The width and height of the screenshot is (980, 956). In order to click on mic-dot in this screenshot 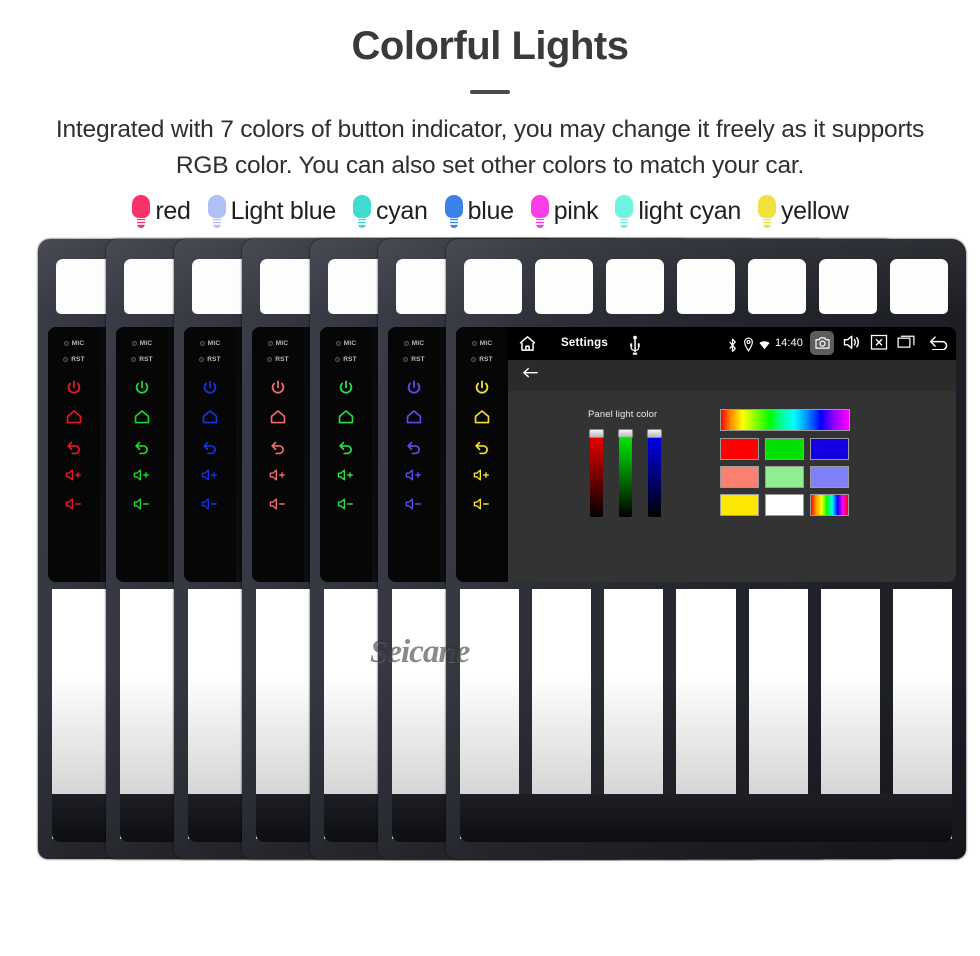, I will do `click(406, 343)`.